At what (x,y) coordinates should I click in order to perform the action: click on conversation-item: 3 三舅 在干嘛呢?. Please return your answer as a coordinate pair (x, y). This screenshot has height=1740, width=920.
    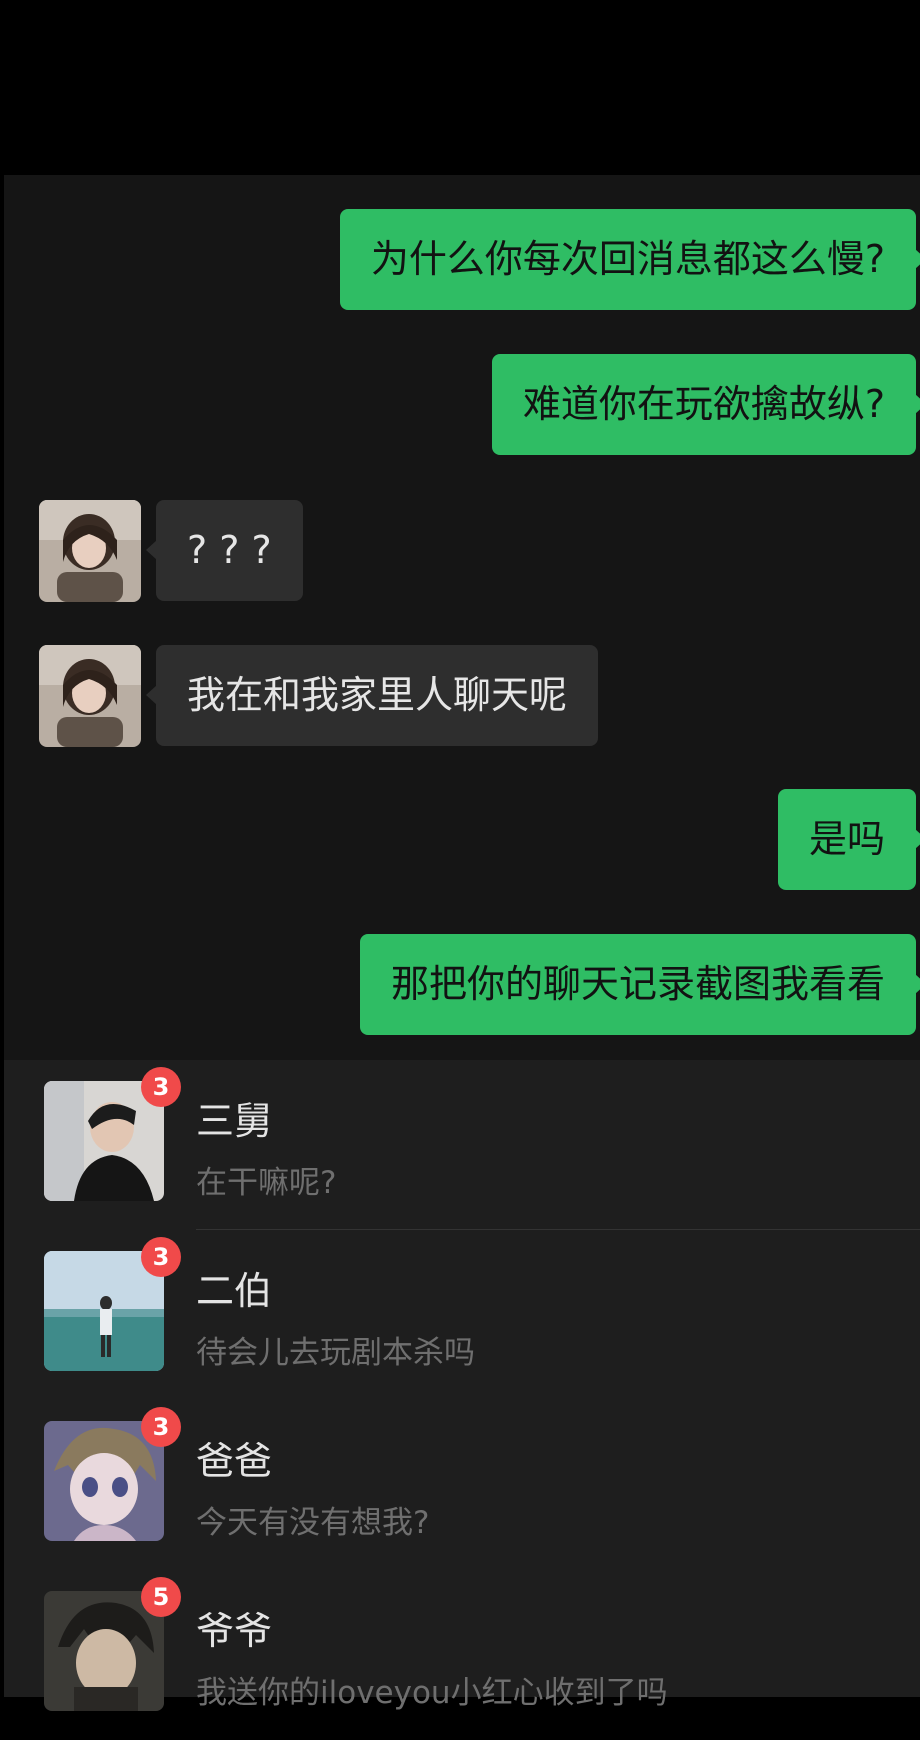
    Looking at the image, I should click on (462, 1145).